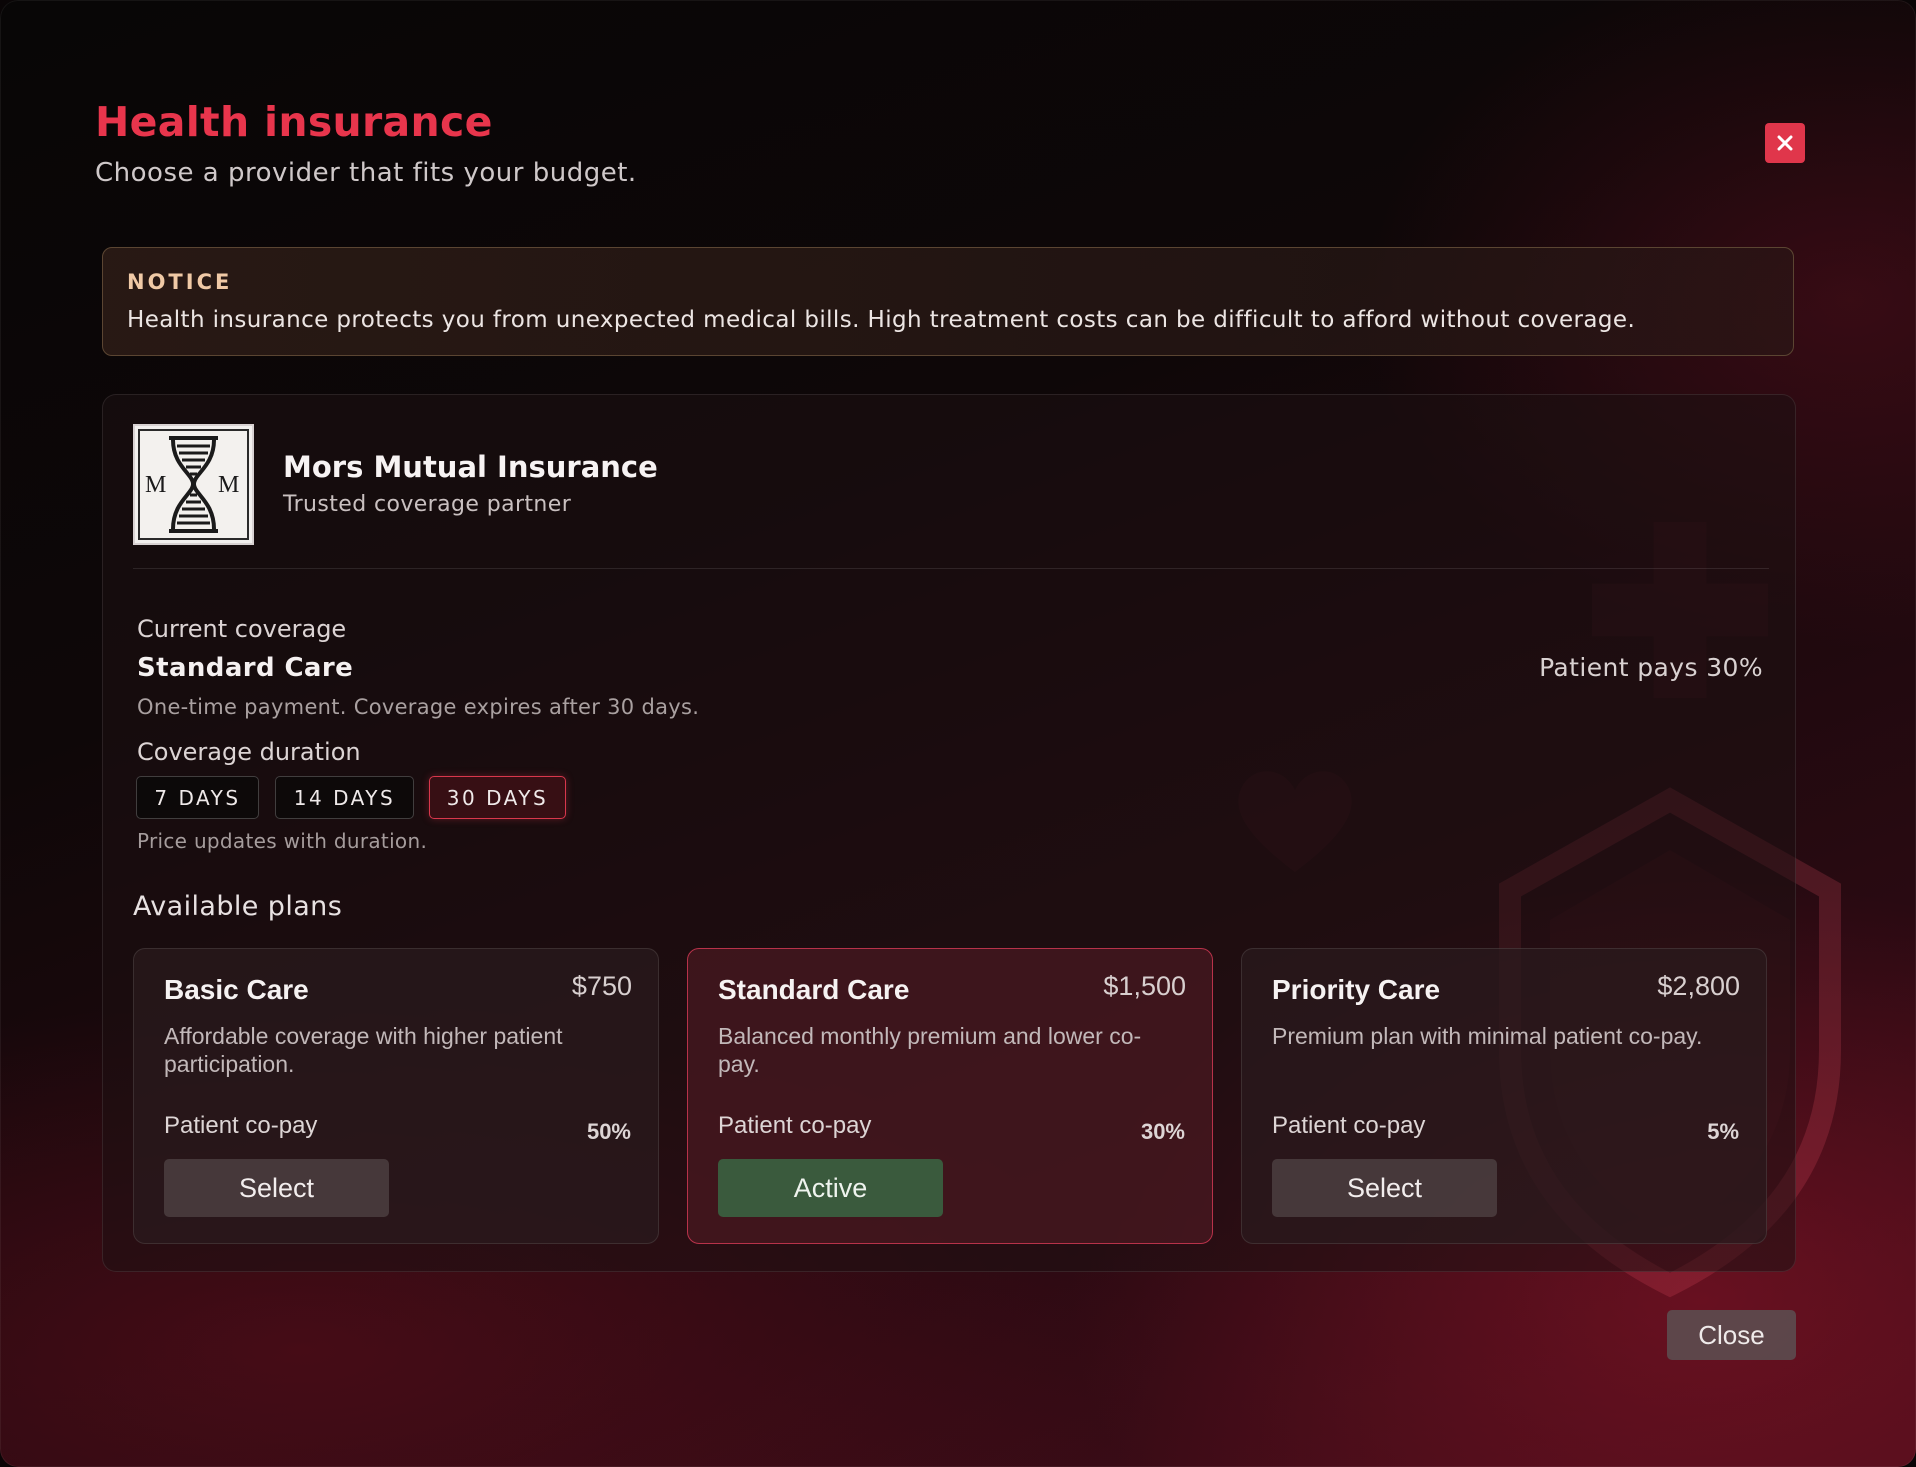  I want to click on provider-logo: M M, so click(193, 484).